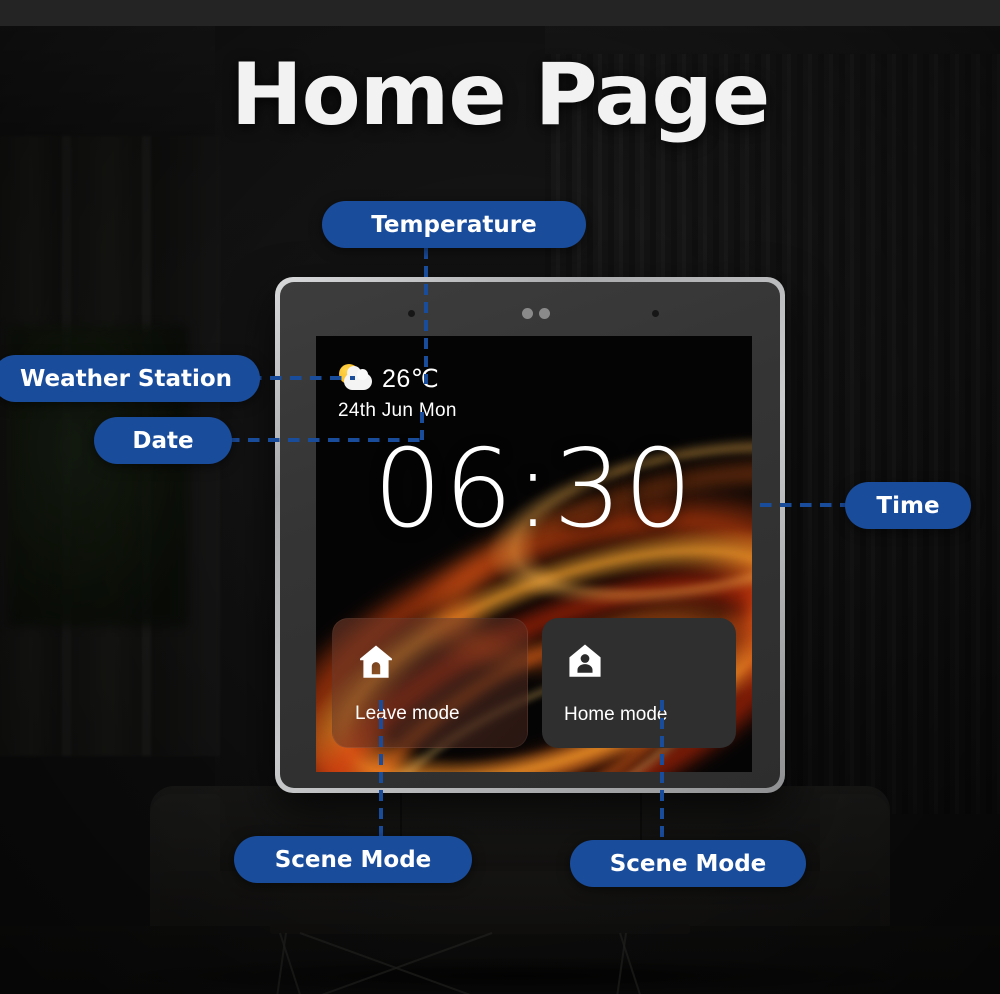  What do you see at coordinates (430, 683) in the screenshot?
I see `scene-card-leave-mode: Leave mode` at bounding box center [430, 683].